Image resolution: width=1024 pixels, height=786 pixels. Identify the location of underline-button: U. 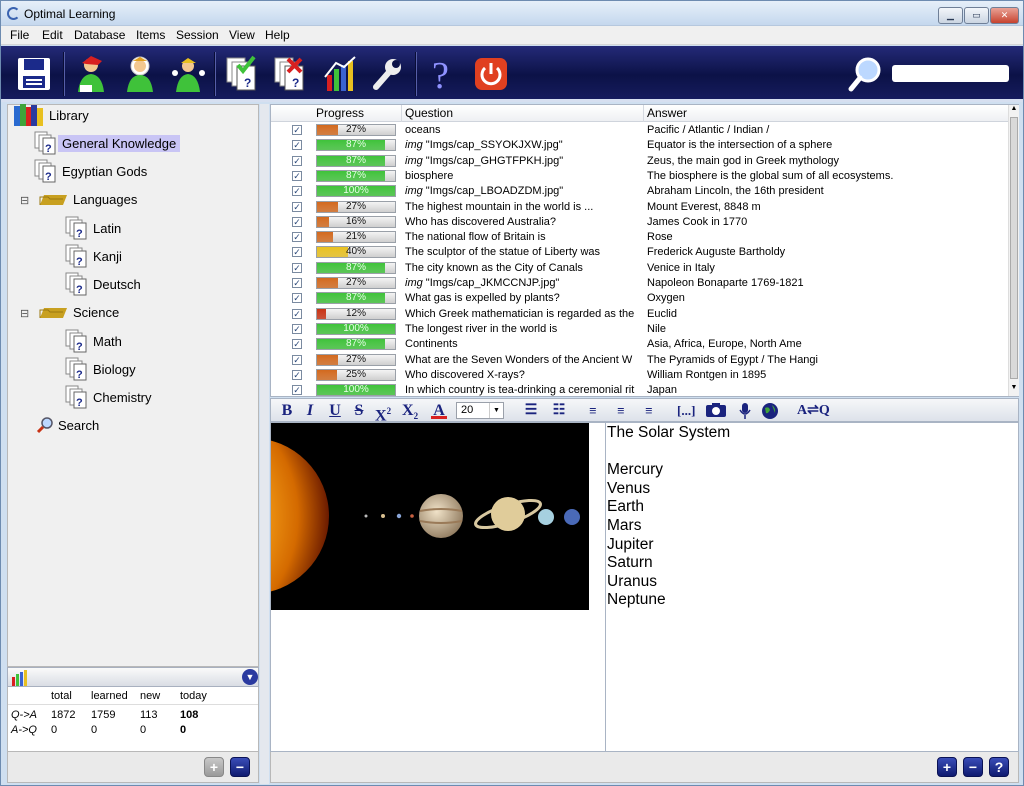
(335, 411).